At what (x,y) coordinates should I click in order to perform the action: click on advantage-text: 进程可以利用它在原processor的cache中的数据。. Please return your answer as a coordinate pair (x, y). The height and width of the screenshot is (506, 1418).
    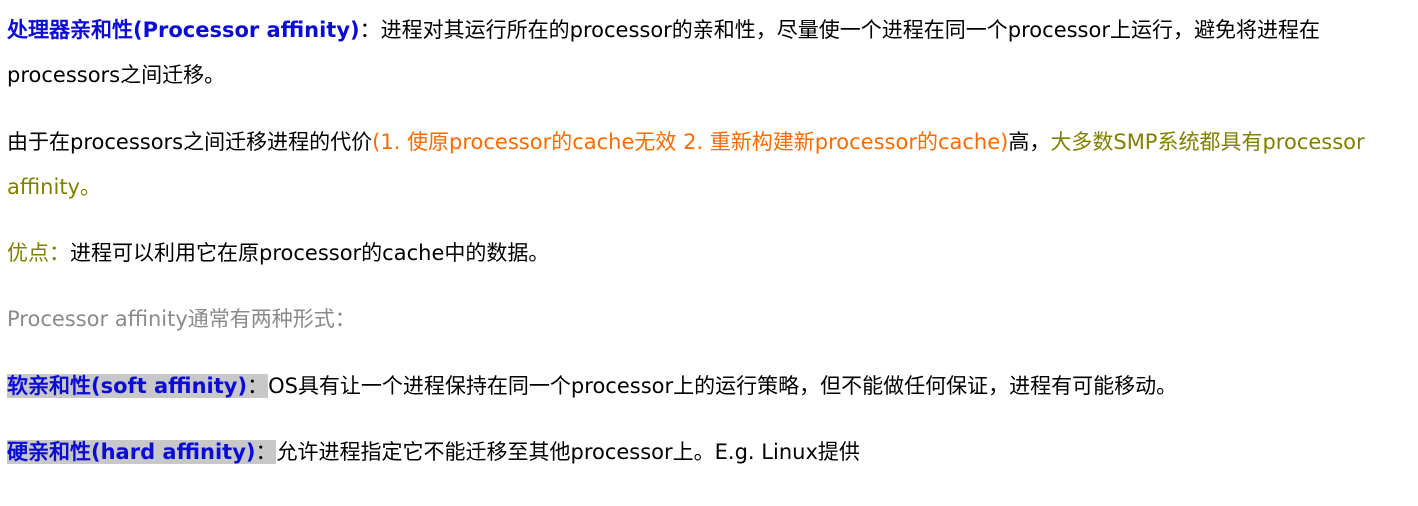
    Looking at the image, I should click on (310, 253).